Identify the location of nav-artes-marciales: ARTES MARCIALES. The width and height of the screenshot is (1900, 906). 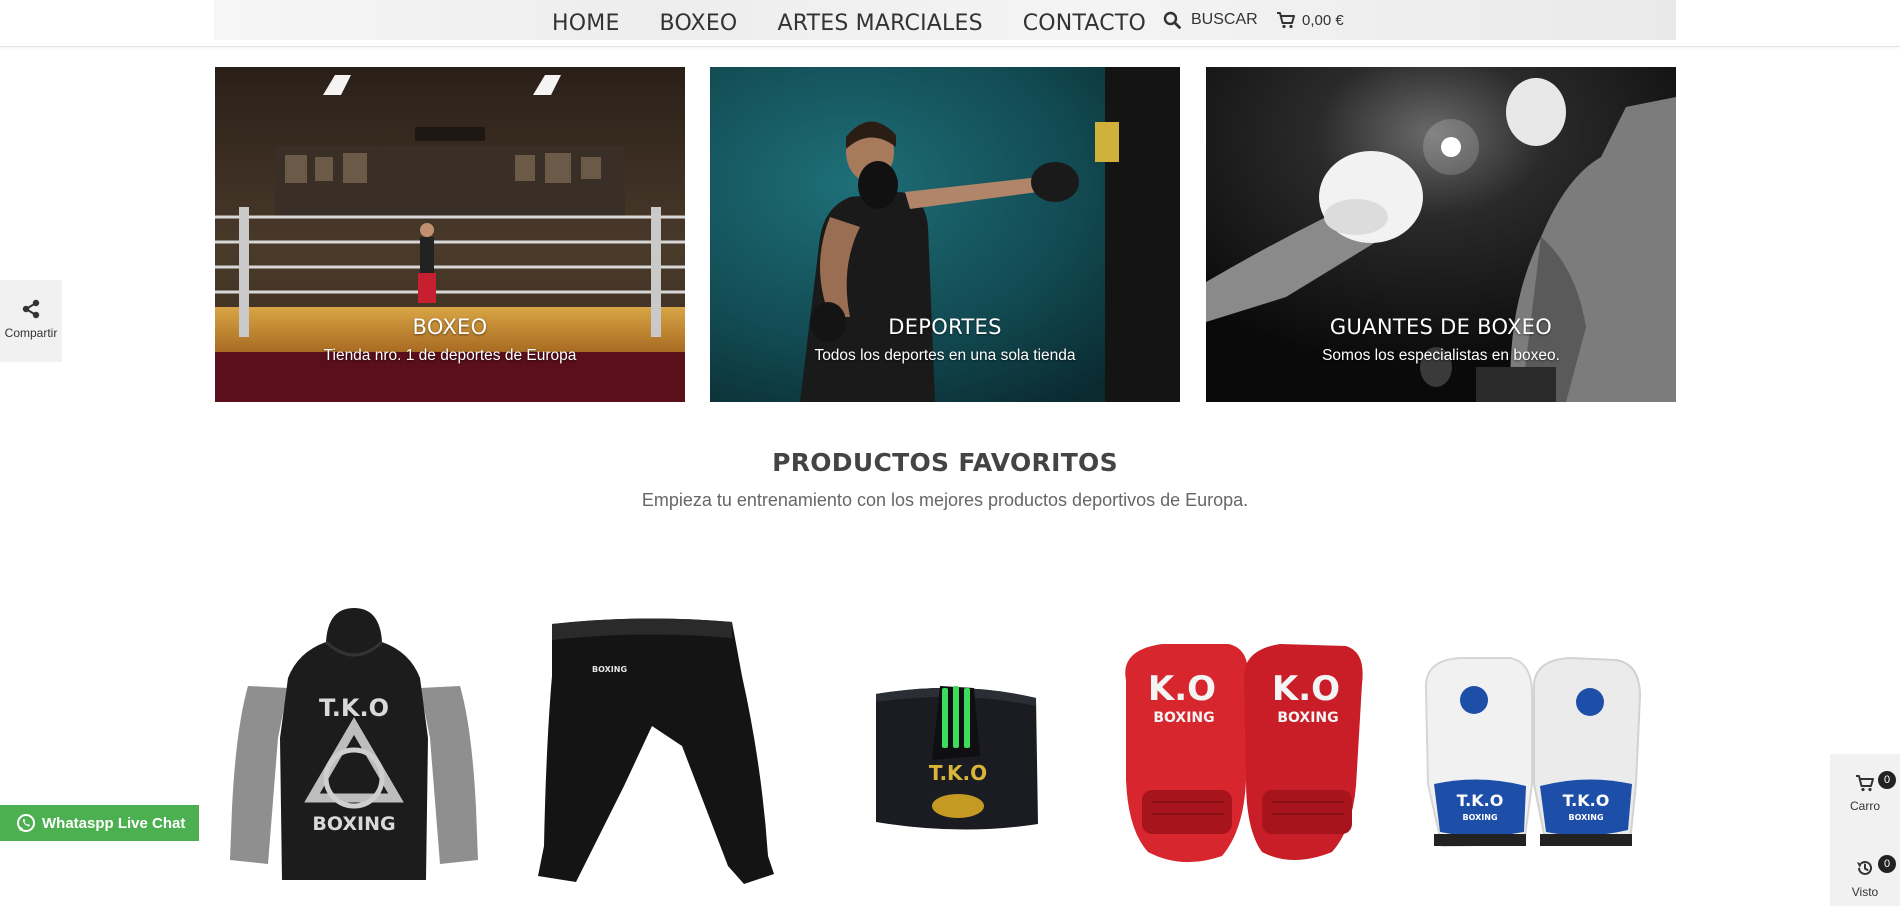
(879, 23).